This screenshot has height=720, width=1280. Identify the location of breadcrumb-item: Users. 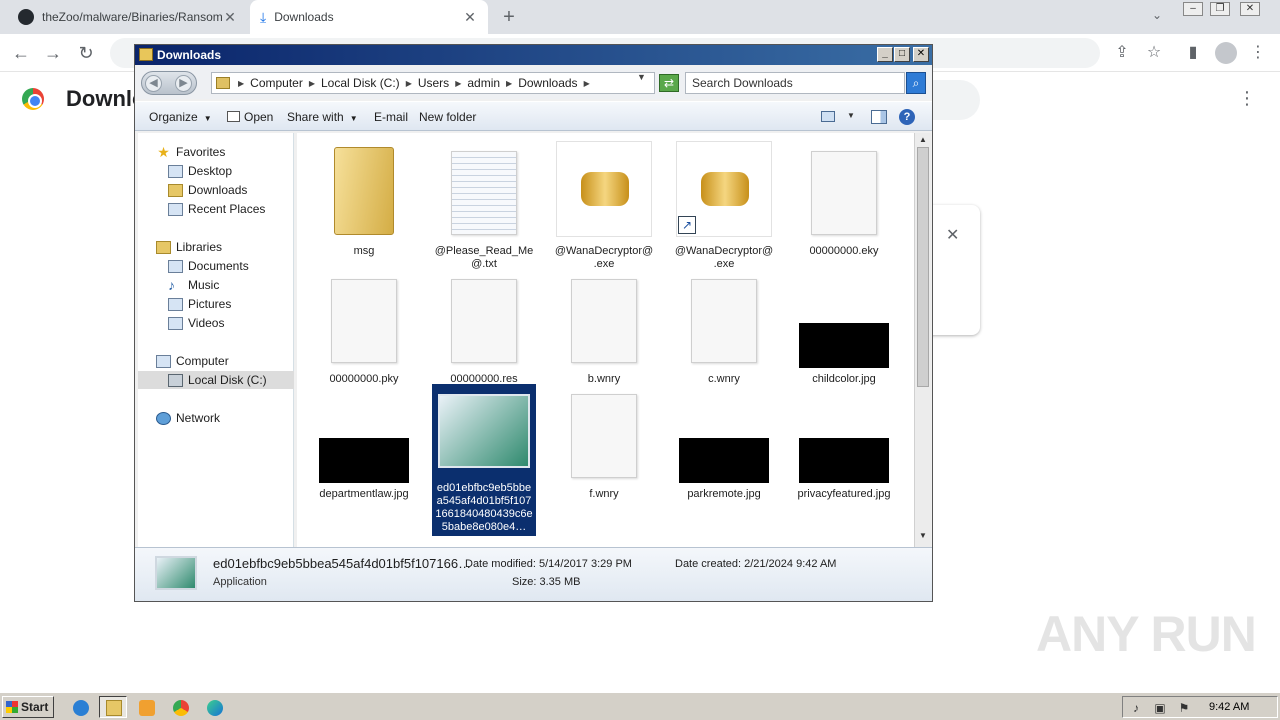
(433, 83).